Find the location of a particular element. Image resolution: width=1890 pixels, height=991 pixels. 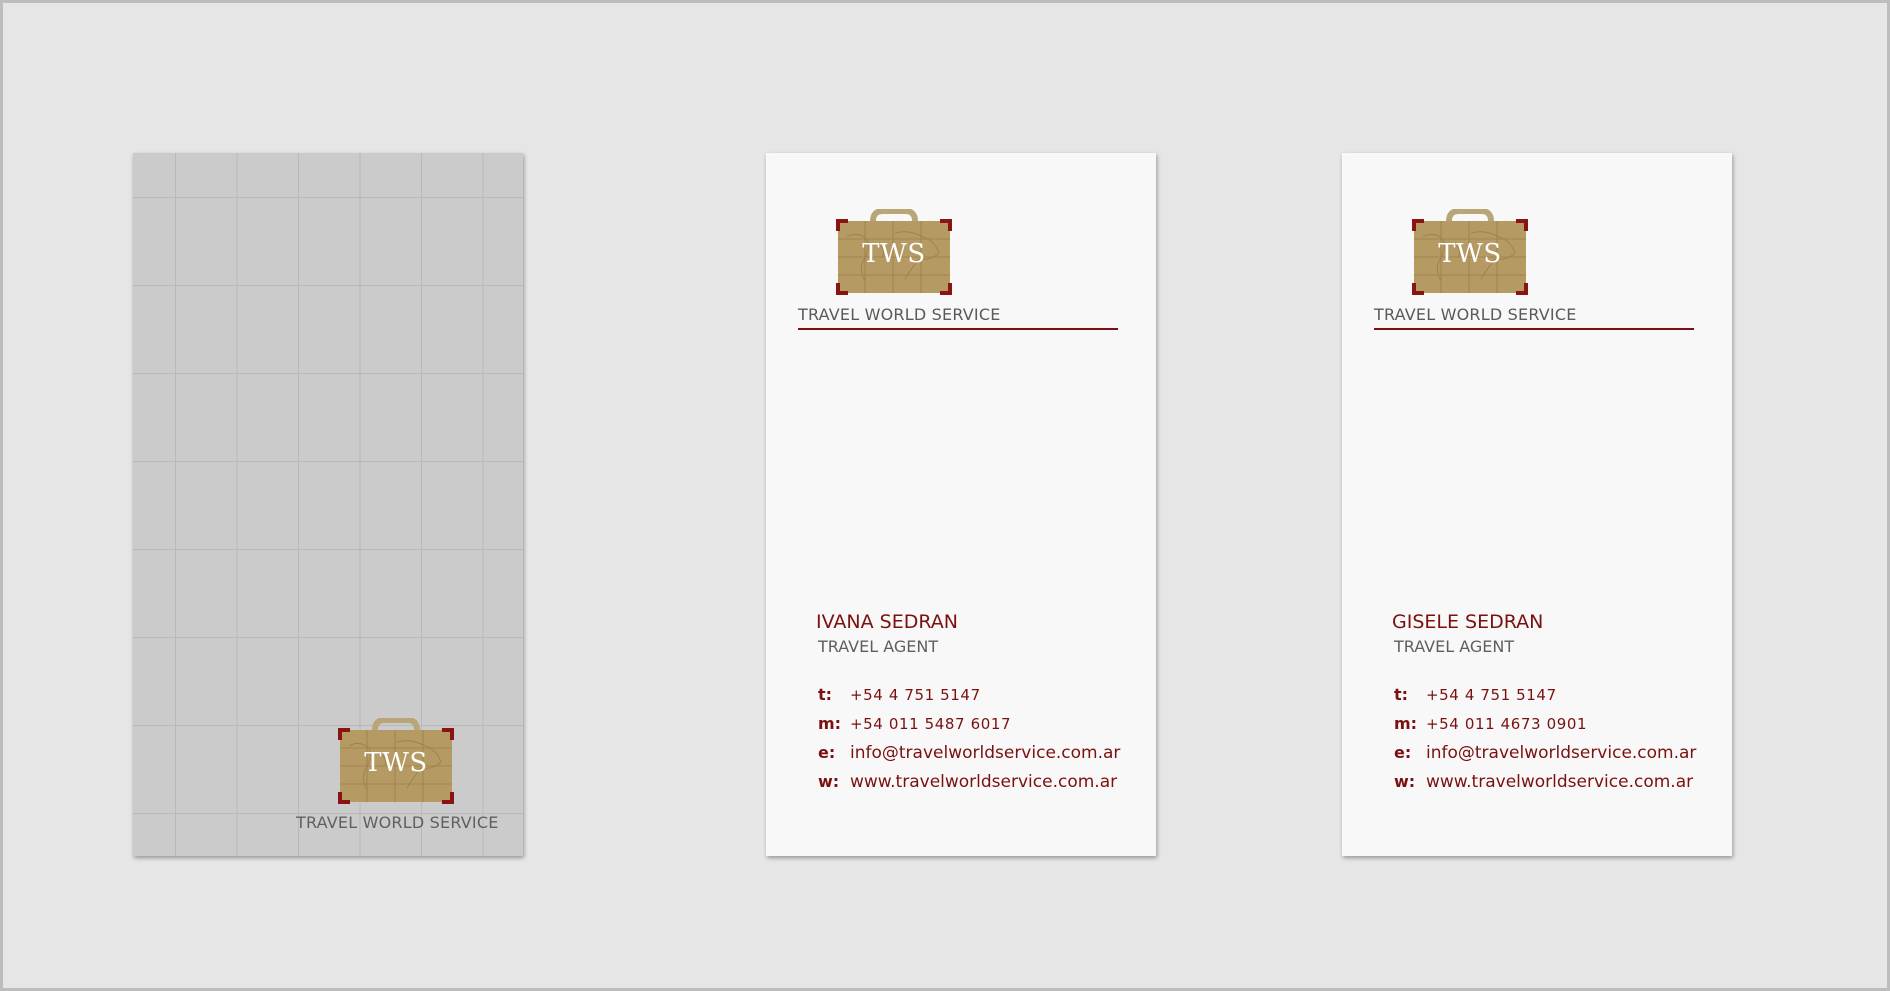

mobile-value: +54 011 4673 0901 is located at coordinates (1507, 724).